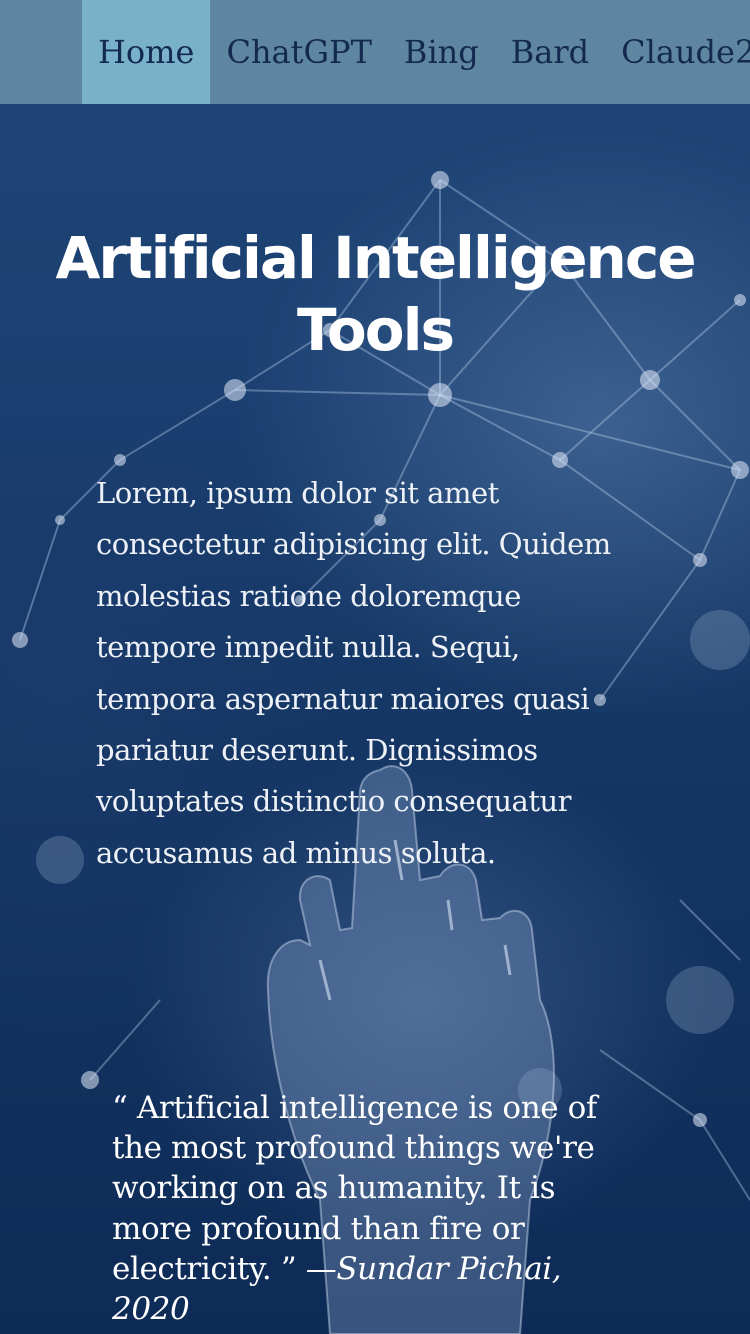 Image resolution: width=750 pixels, height=1334 pixels. I want to click on page-title: Artificial Intelligence Tools, so click(375, 294).